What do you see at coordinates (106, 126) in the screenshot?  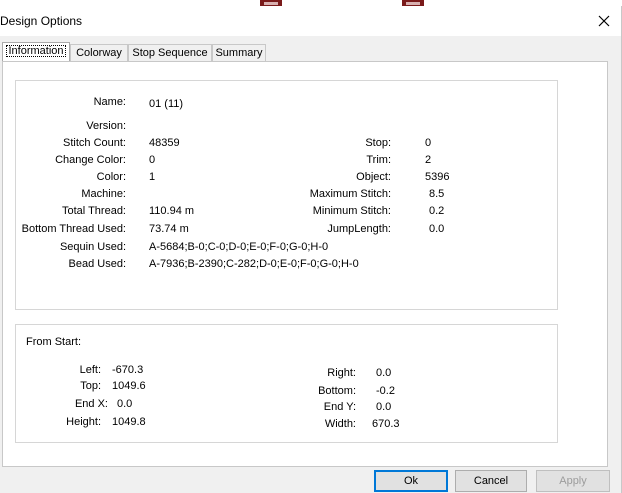 I see `version-label: Version:` at bounding box center [106, 126].